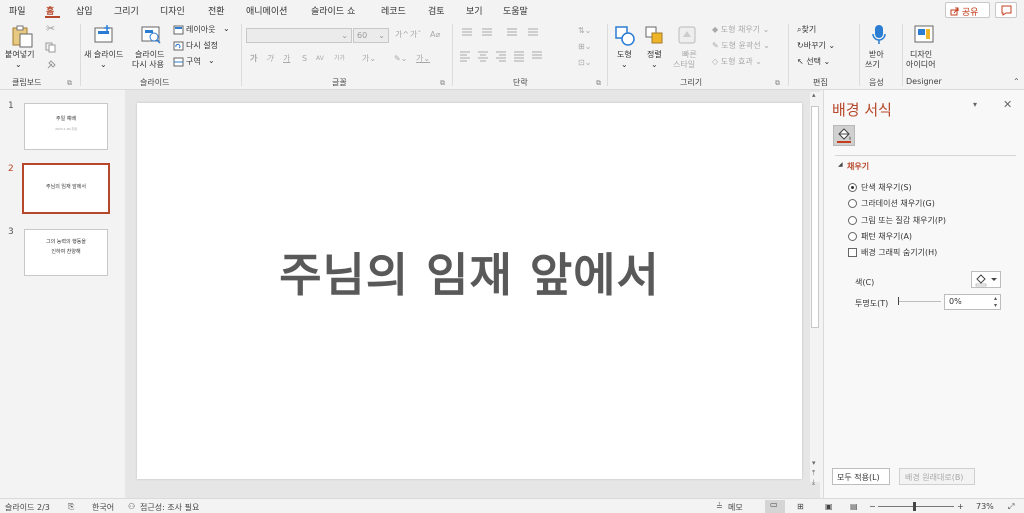 This screenshot has height=513, width=1024. What do you see at coordinates (71, 507) in the screenshot?
I see `spellcheck-icon: ⎘` at bounding box center [71, 507].